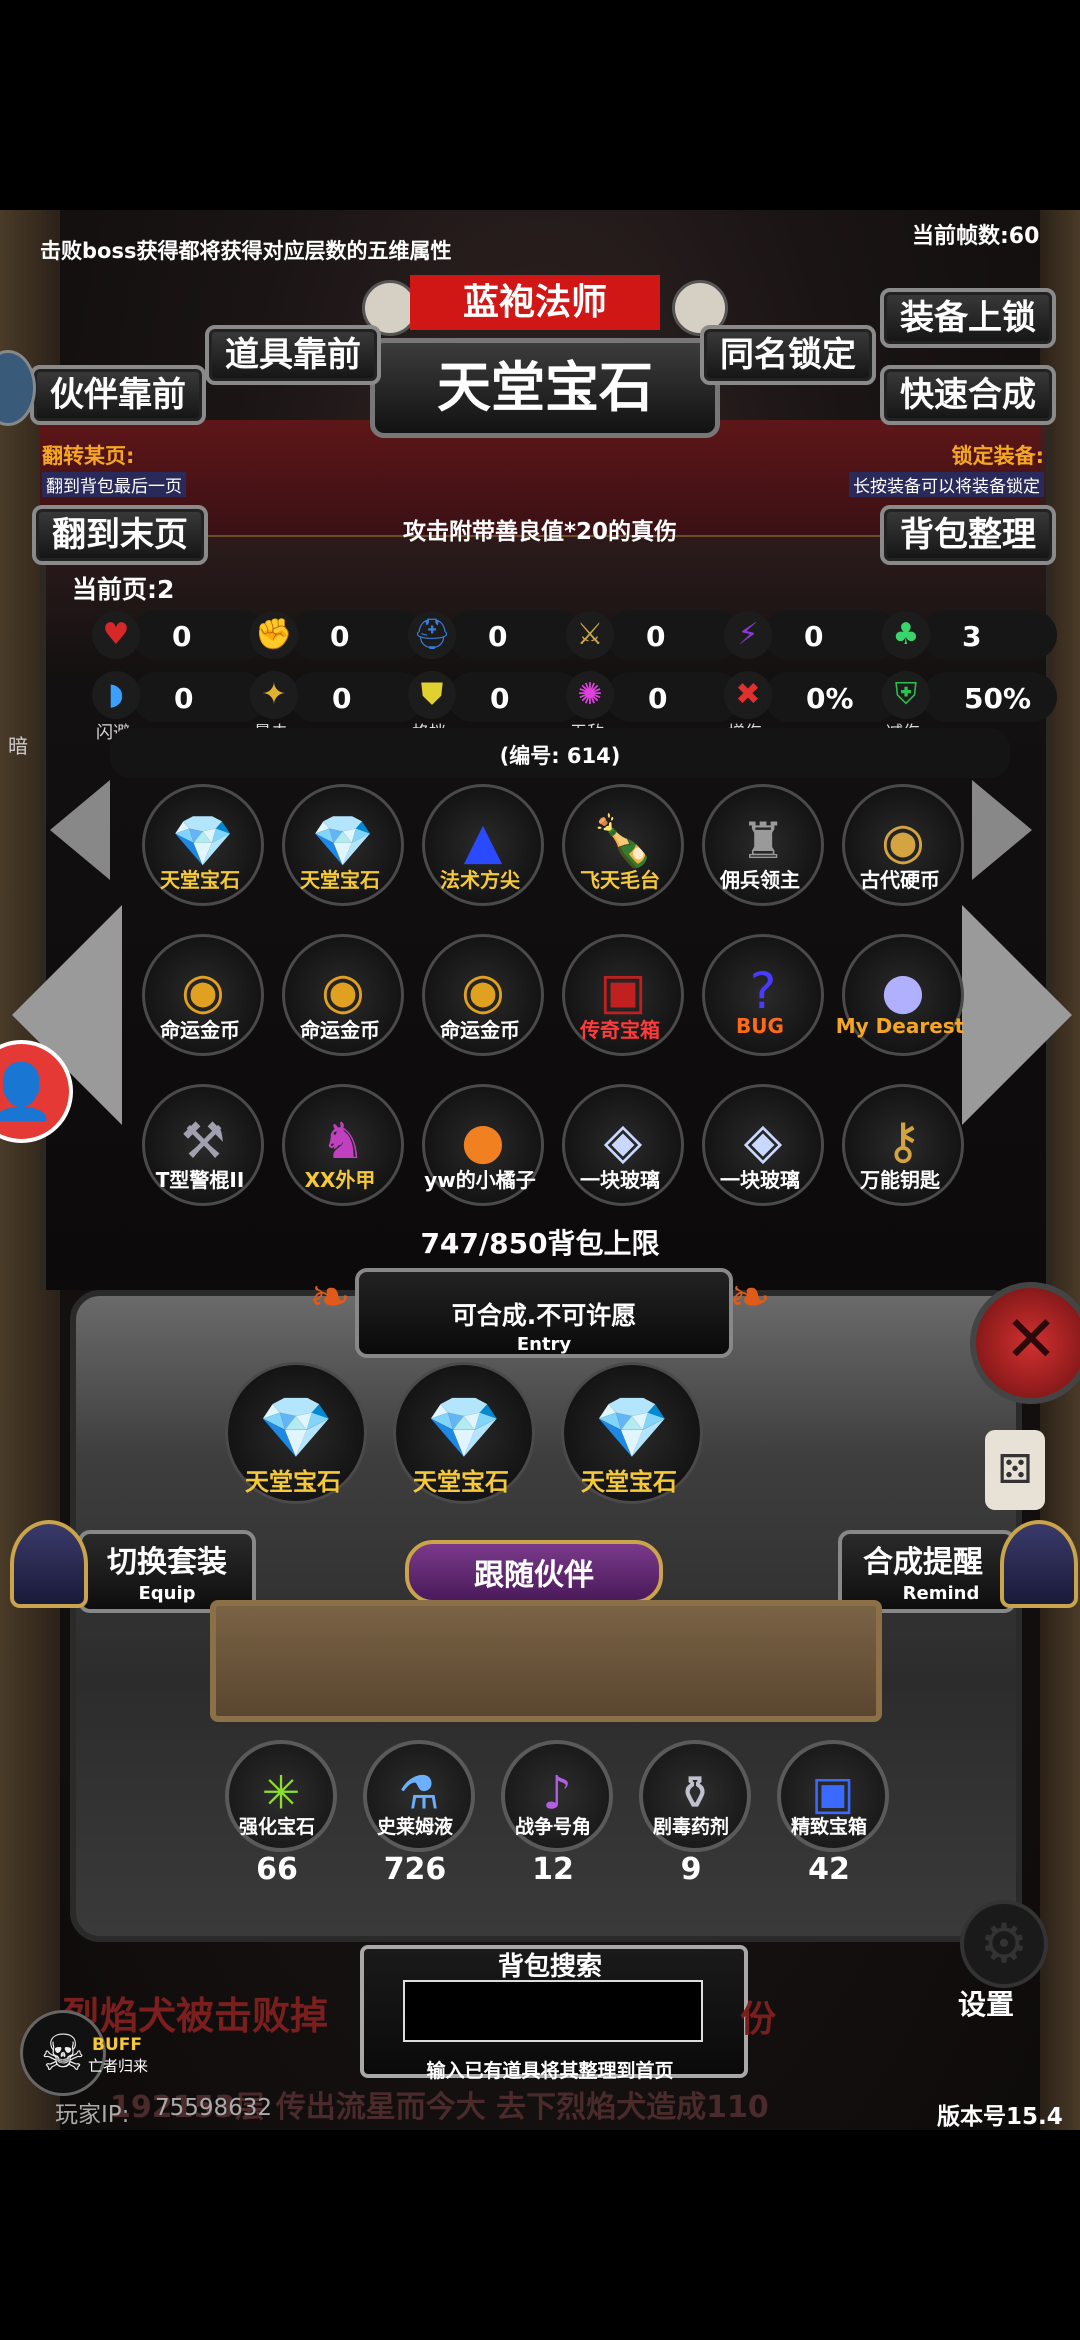  I want to click on player-ip-label: 玩家IP:, so click(92, 2115).